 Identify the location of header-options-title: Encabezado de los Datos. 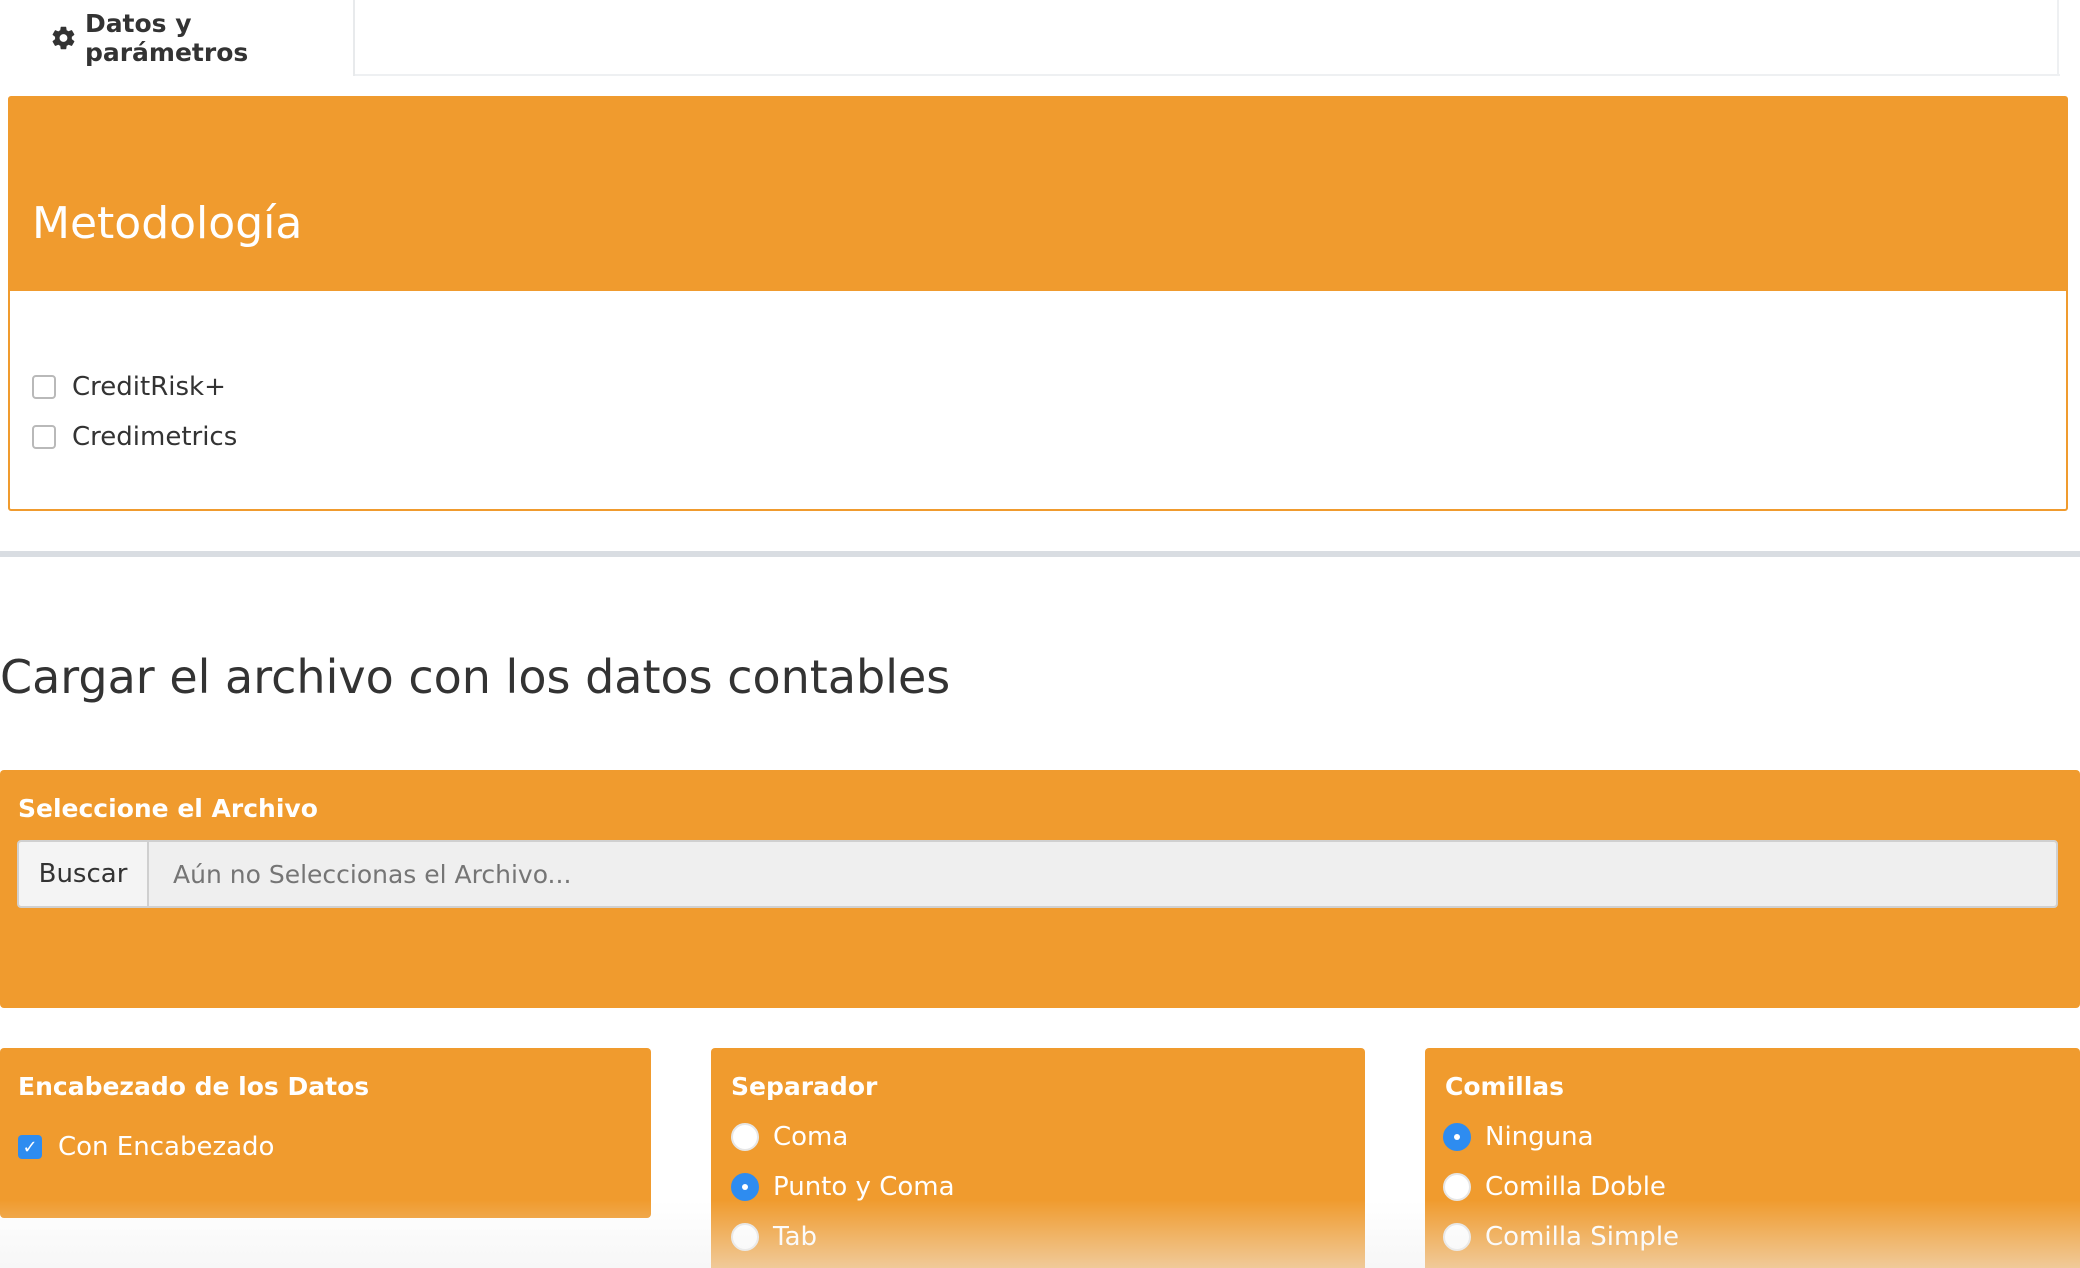
(194, 1086).